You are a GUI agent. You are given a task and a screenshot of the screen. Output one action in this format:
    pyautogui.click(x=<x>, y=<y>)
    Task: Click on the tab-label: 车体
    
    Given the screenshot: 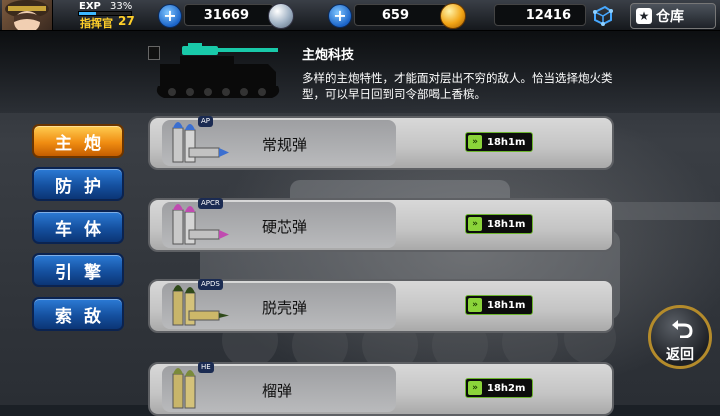 What is the action you would take?
    pyautogui.click(x=84, y=229)
    